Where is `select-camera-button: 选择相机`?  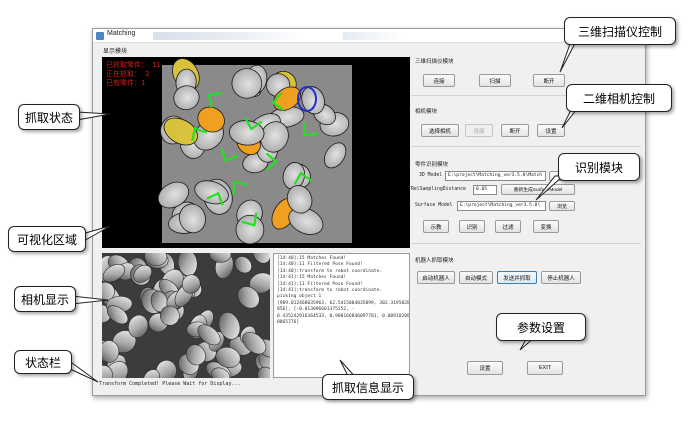 select-camera-button: 选择相机 is located at coordinates (440, 130).